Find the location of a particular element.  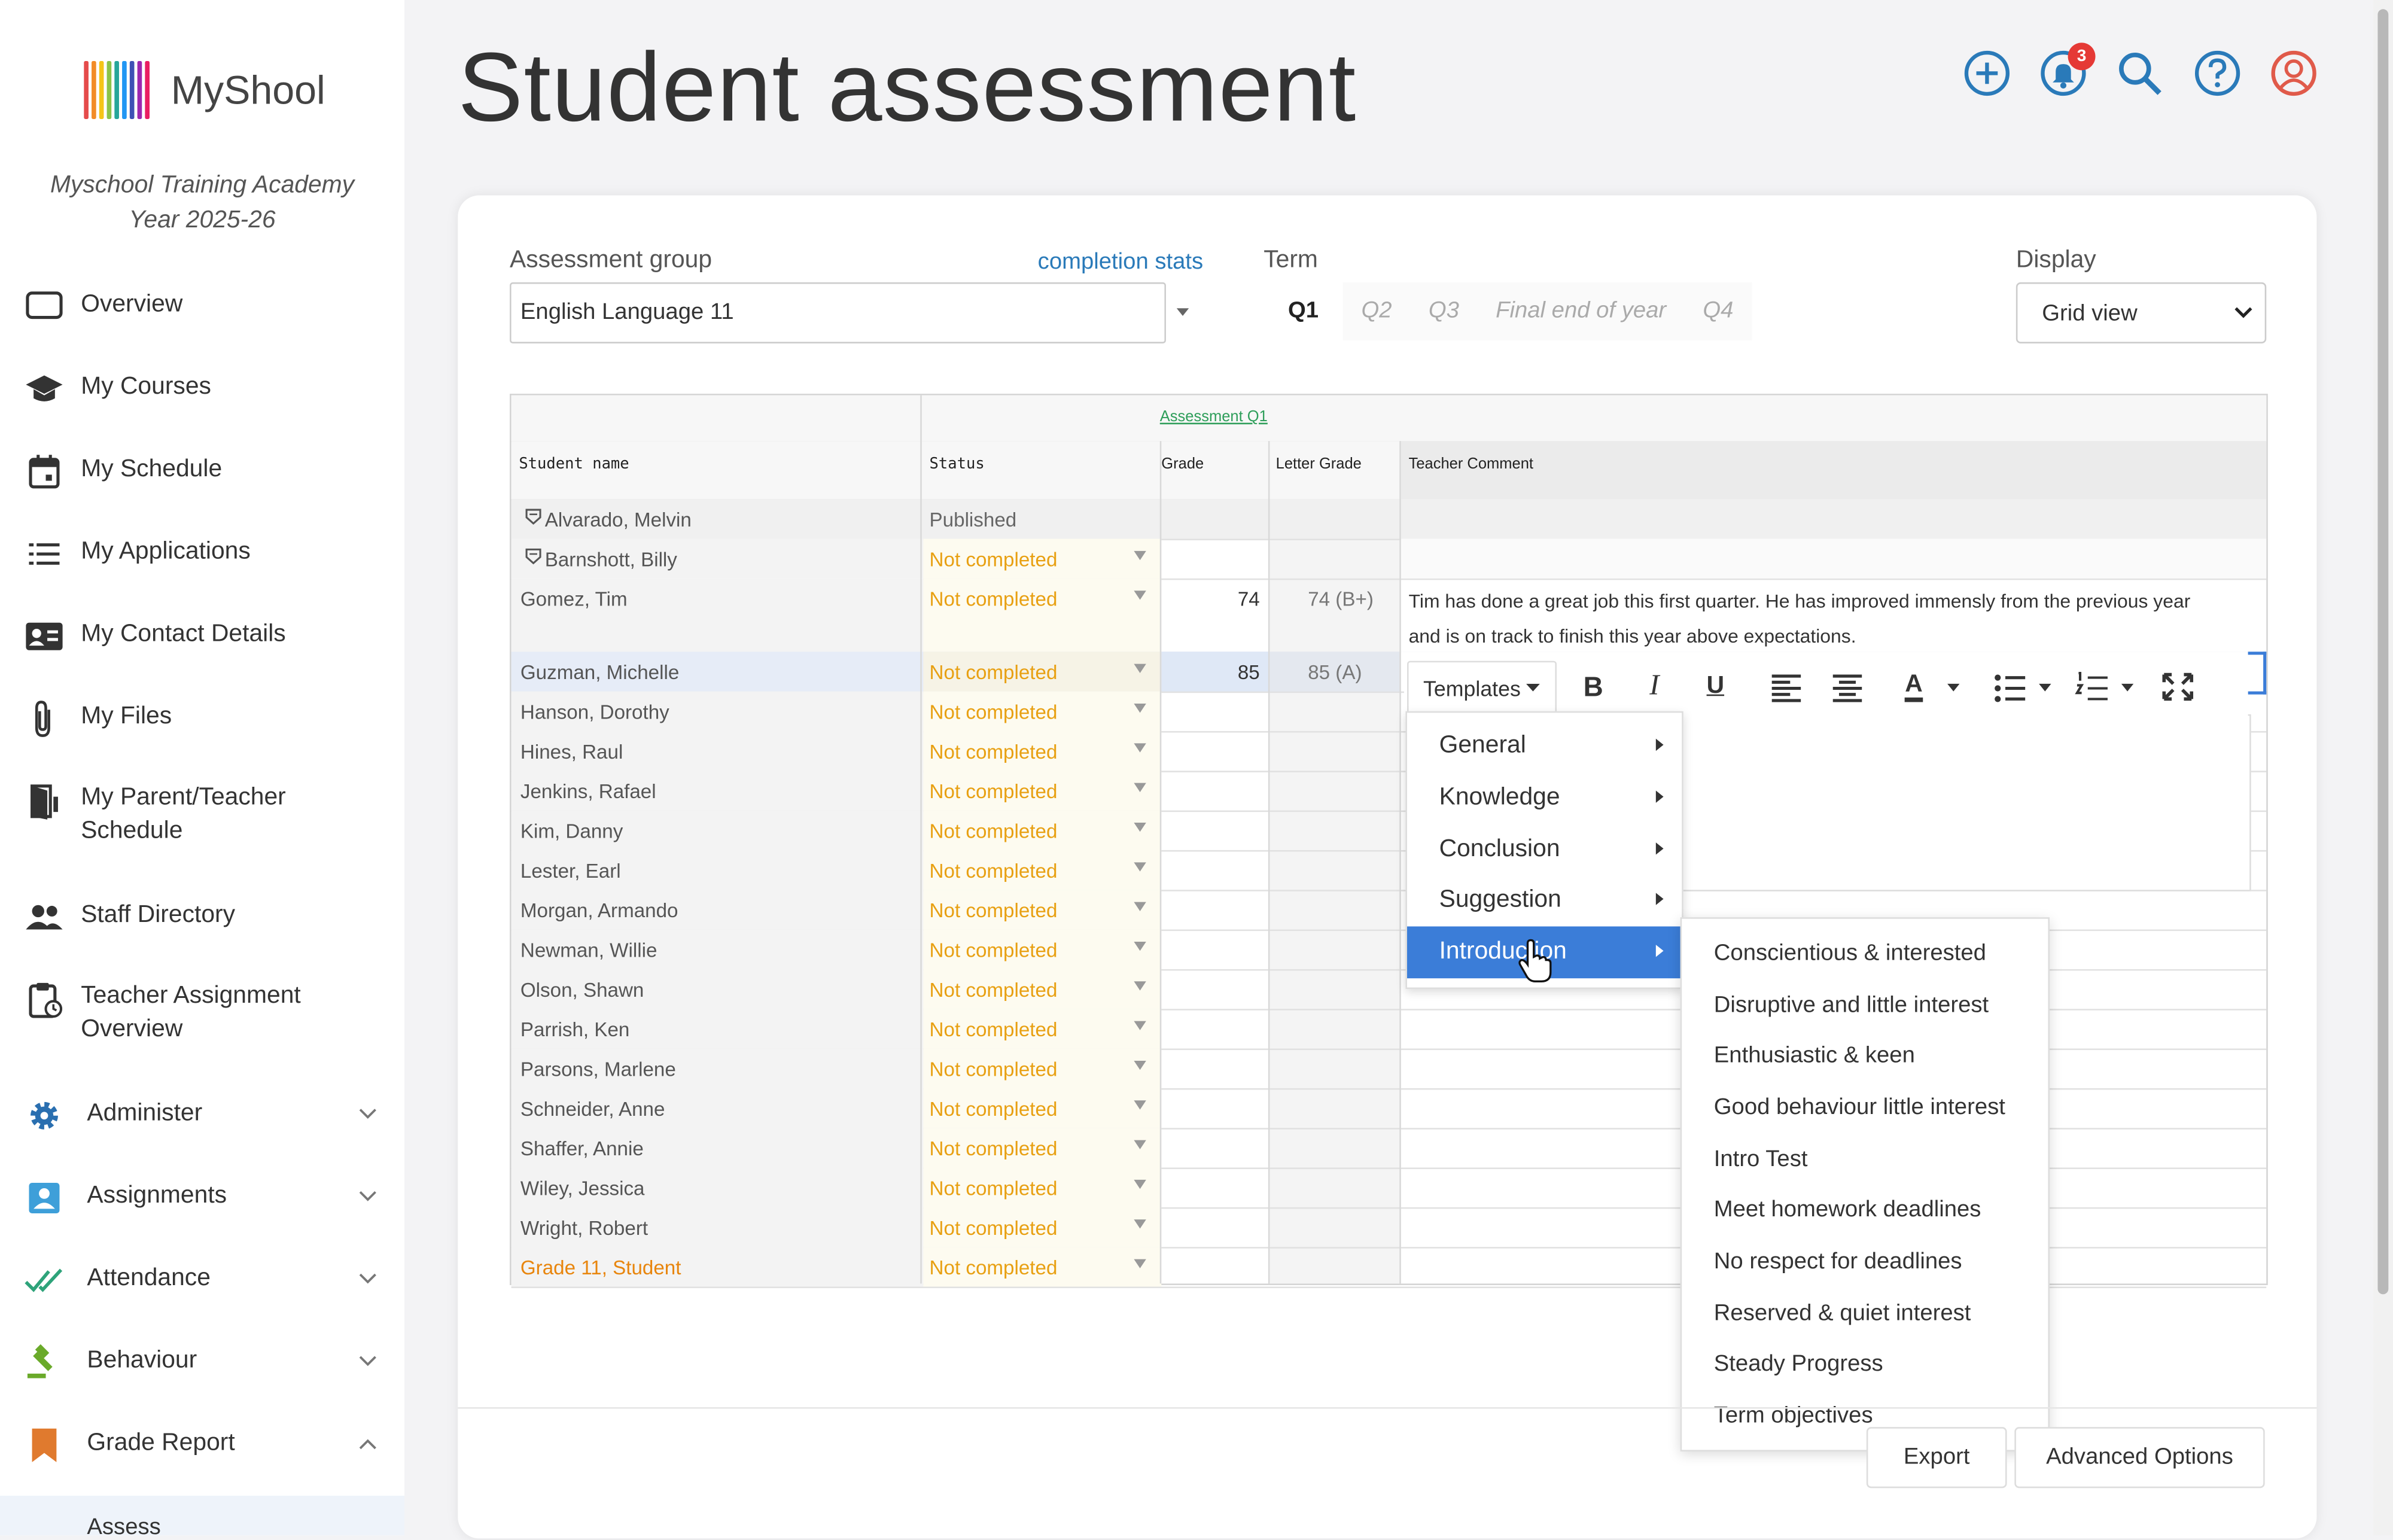

column-header-status: Status is located at coordinates (957, 464).